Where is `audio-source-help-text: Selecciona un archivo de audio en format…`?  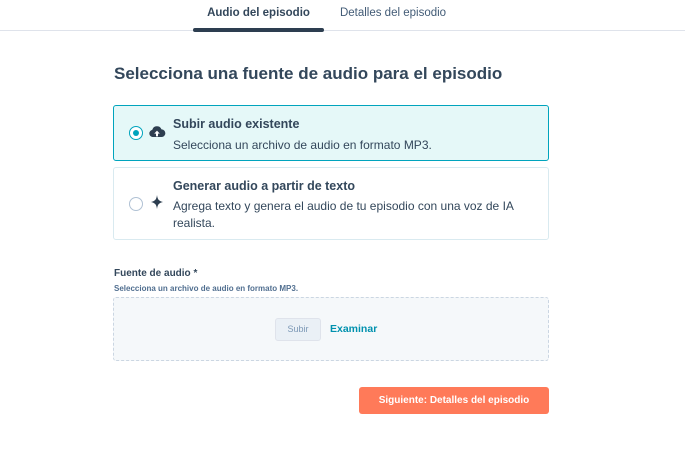 audio-source-help-text: Selecciona un archivo de audio en format… is located at coordinates (206, 288).